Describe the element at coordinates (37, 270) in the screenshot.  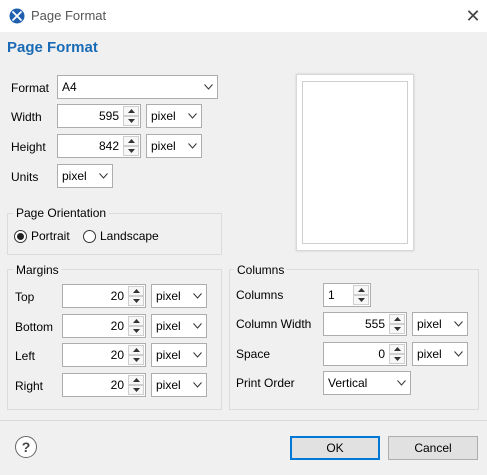
I see `margins-group-title: Margins` at that location.